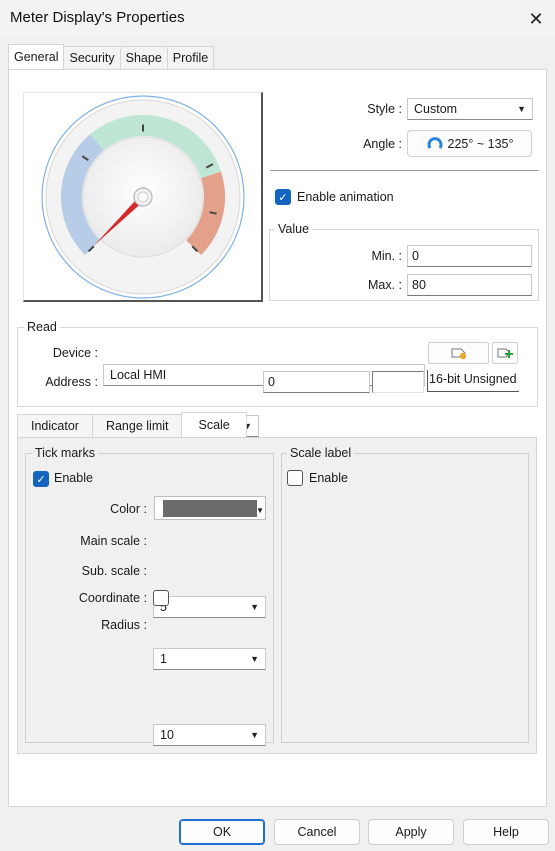  What do you see at coordinates (214, 424) in the screenshot?
I see `tab-scale: Scale` at bounding box center [214, 424].